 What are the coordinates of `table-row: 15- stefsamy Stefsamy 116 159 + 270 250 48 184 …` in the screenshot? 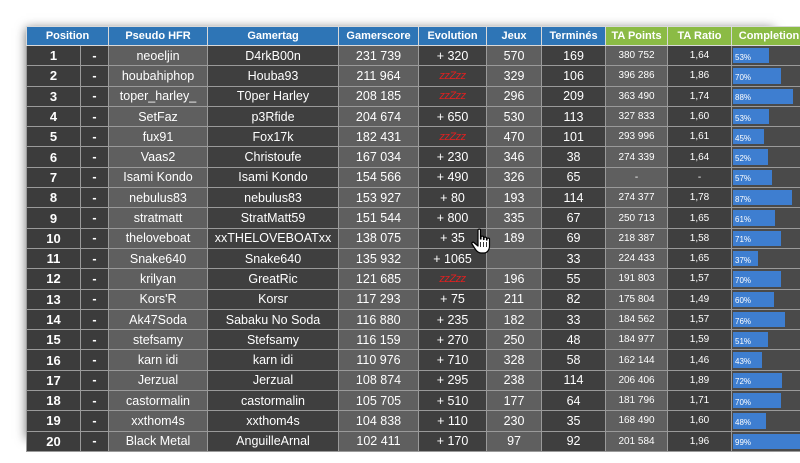 It's located at (413, 340).